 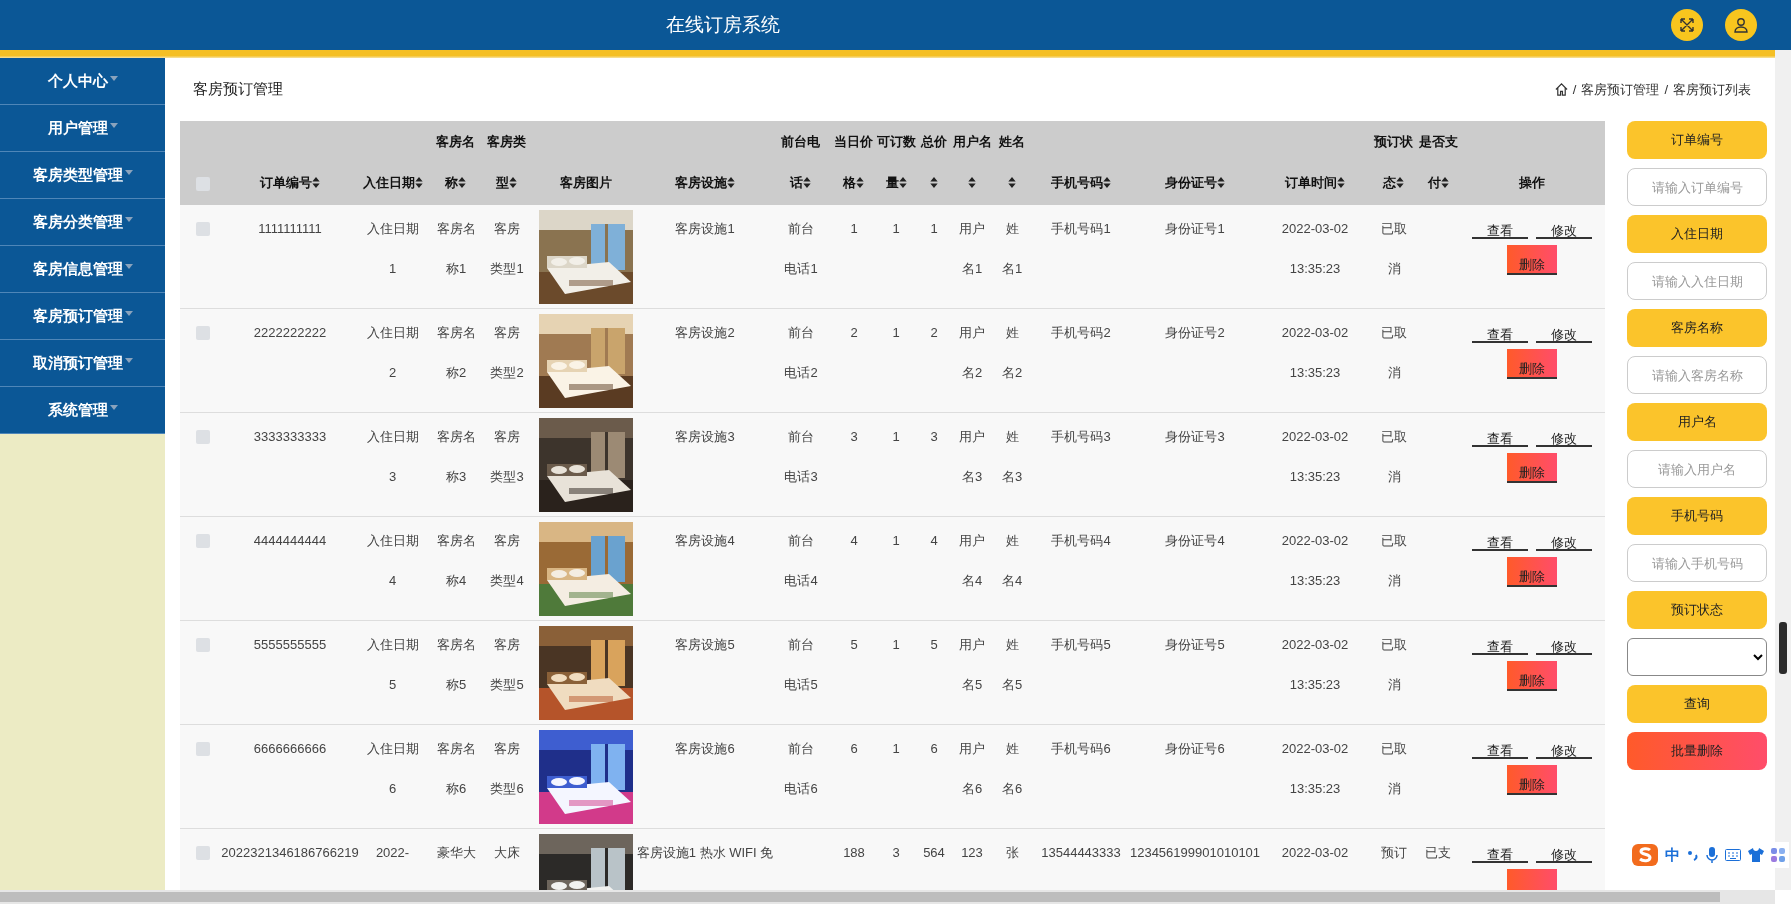 I want to click on sidebar-item: 个人中心, so click(x=82, y=81).